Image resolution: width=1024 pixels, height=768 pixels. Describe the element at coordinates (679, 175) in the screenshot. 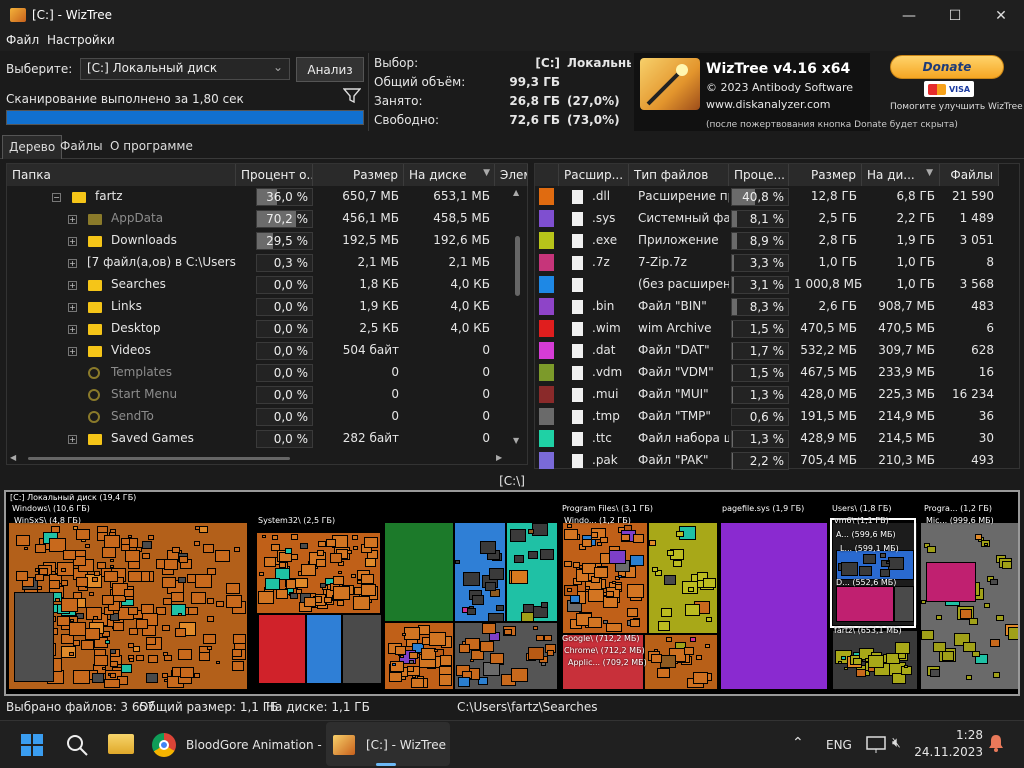

I see `types-header-type: Тип файлов` at that location.